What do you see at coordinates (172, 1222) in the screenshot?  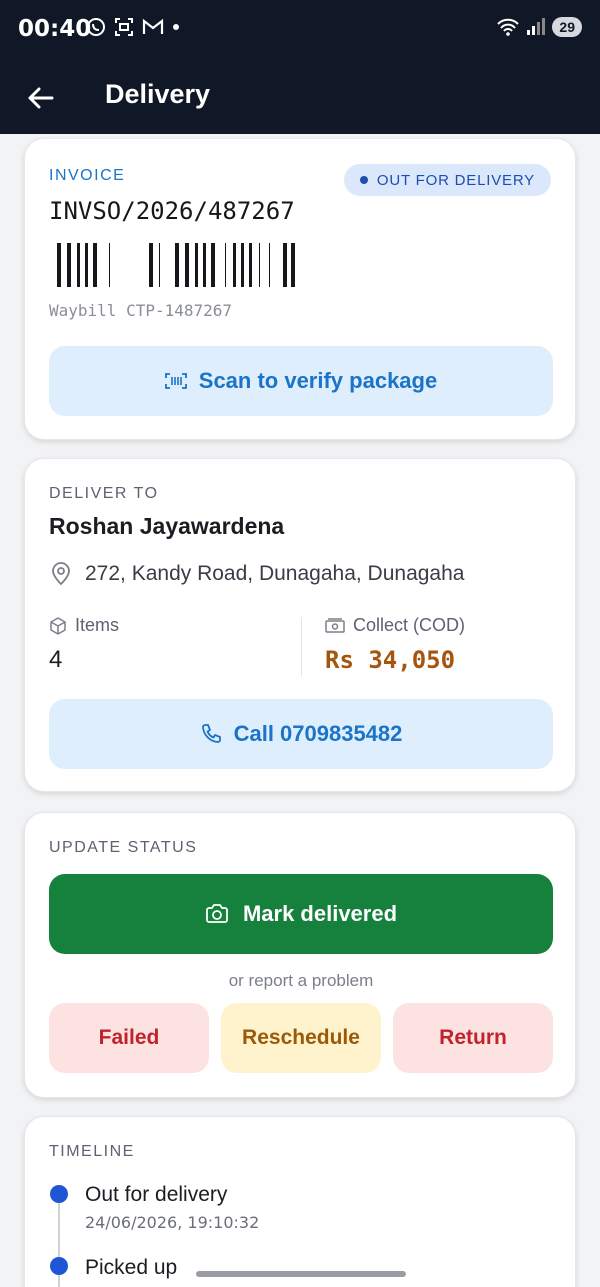 I see `timeline-event-time: 24/06/2026, 19:10:32` at bounding box center [172, 1222].